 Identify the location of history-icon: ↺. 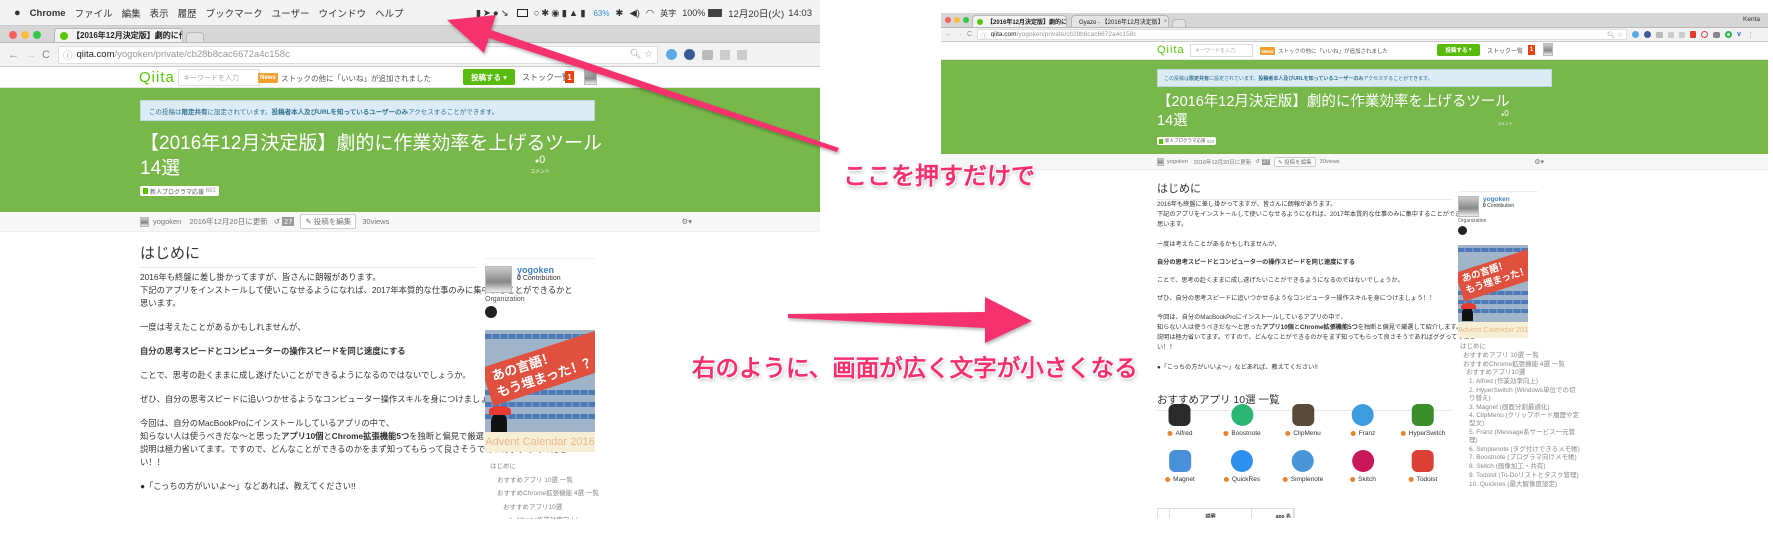
(1257, 162).